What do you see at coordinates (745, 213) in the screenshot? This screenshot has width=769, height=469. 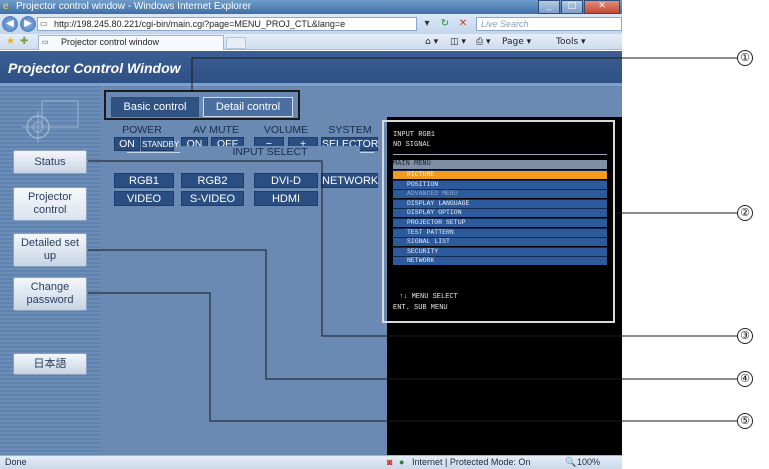 I see `callout-2: ②` at bounding box center [745, 213].